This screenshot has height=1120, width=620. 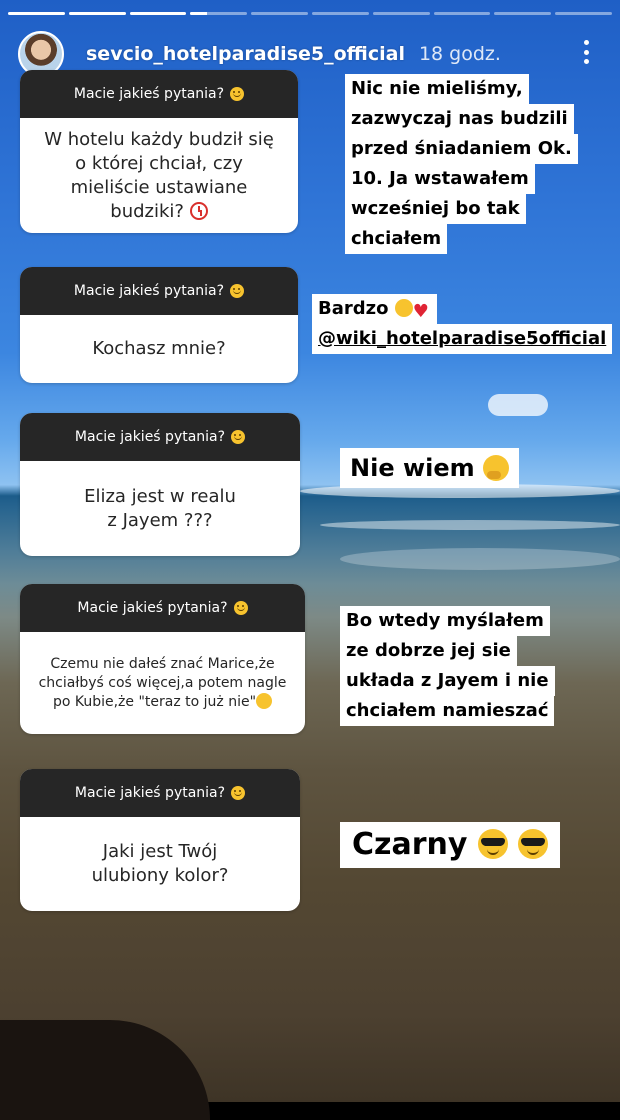 I want to click on answer-text: Bardzo ♥ @wiki_hotelparadise5official, so click(x=462, y=324).